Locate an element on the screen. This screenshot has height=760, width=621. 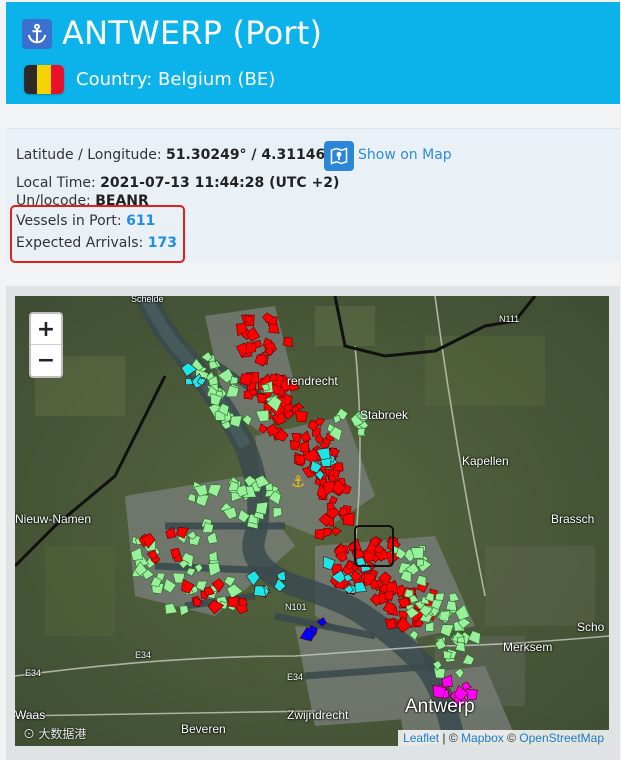
place-scheldt: Schelde is located at coordinates (147, 300).